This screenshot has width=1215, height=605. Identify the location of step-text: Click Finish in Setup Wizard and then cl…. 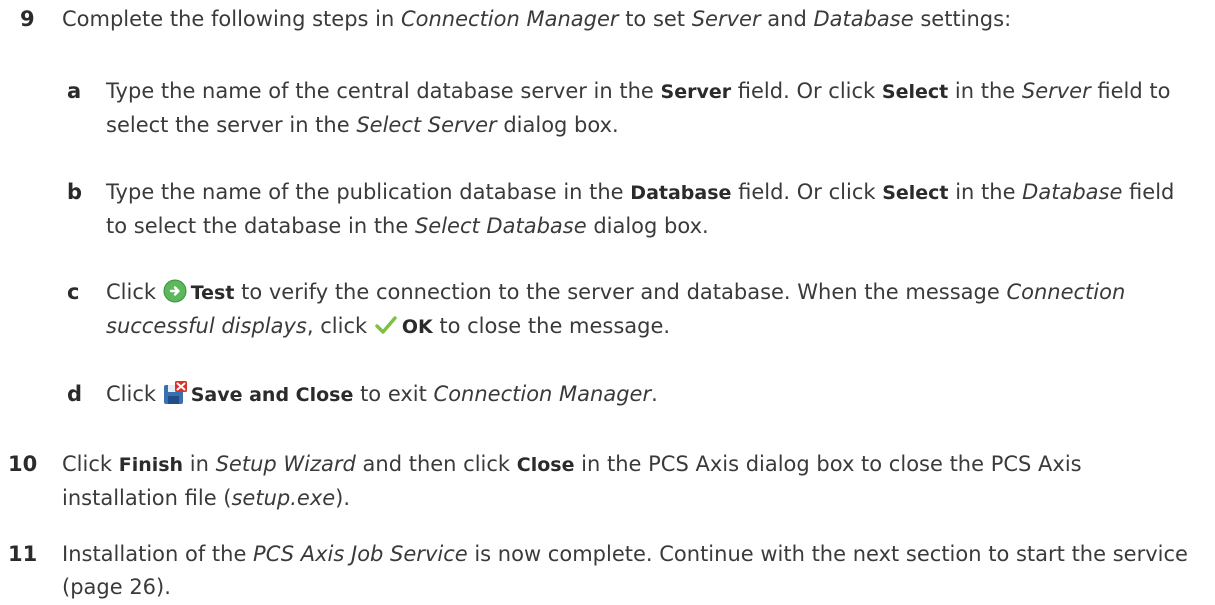
(572, 481).